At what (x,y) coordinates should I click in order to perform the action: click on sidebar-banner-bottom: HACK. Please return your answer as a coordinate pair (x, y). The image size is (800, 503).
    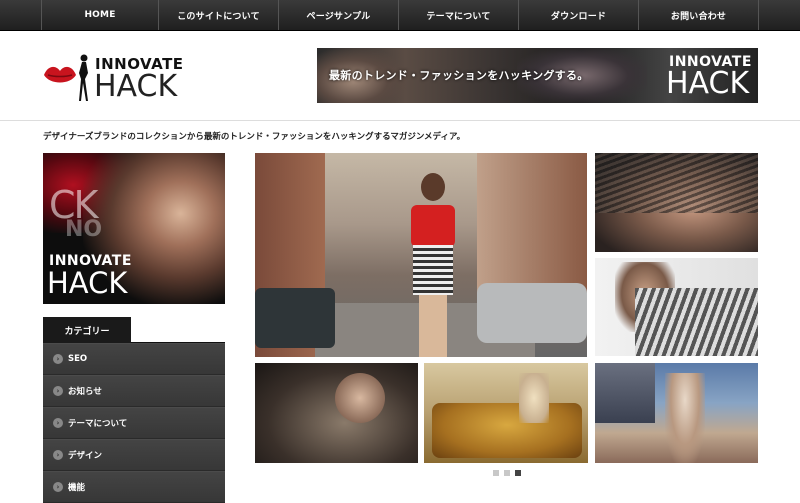
    Looking at the image, I should click on (87, 283).